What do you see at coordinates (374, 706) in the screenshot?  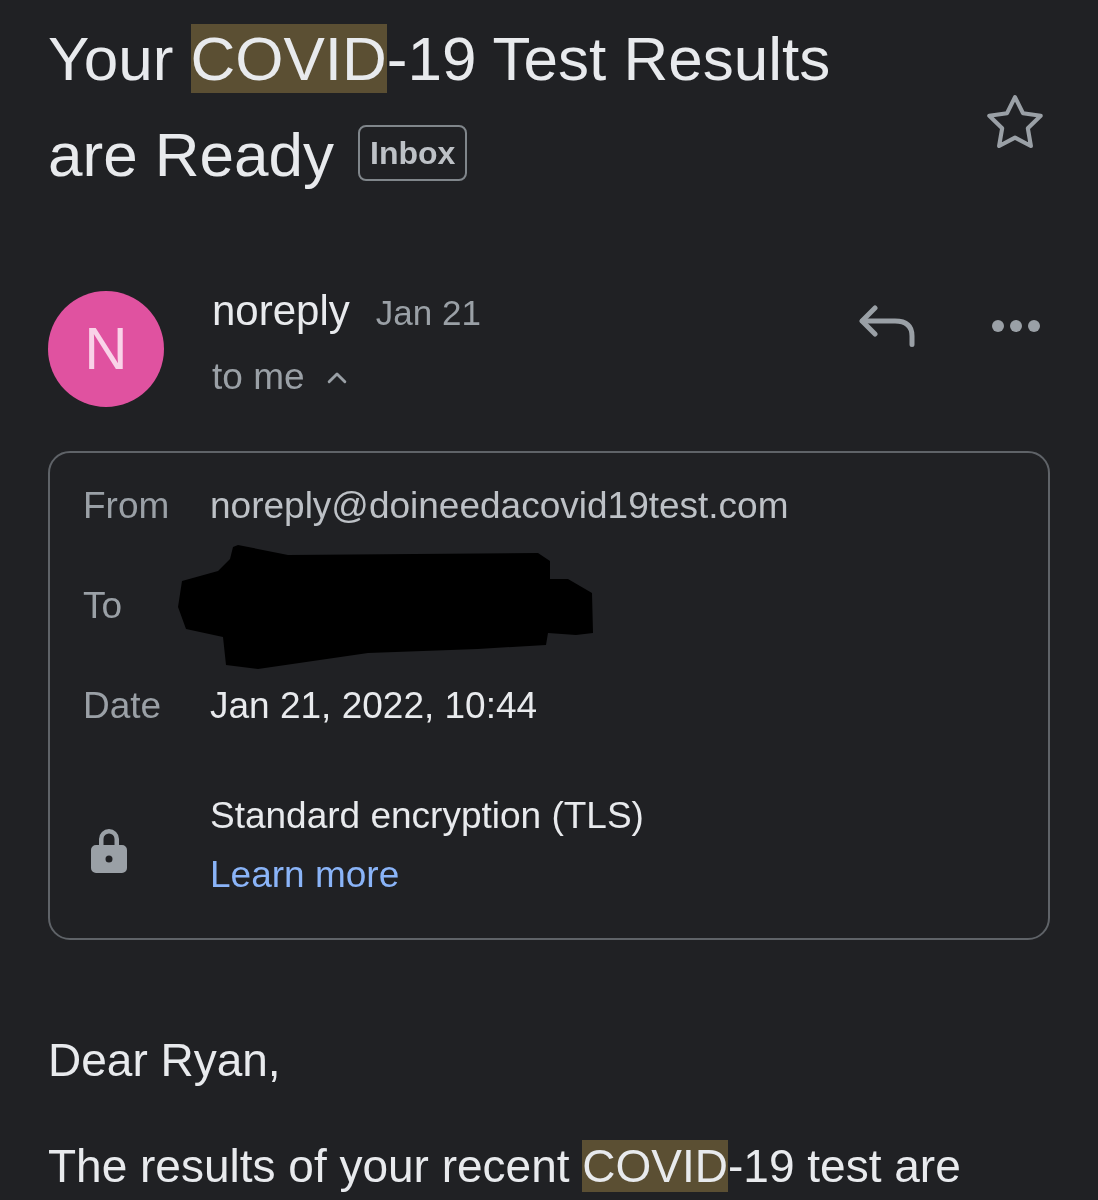 I see `date-value: Jan 21, 2022, 10:44` at bounding box center [374, 706].